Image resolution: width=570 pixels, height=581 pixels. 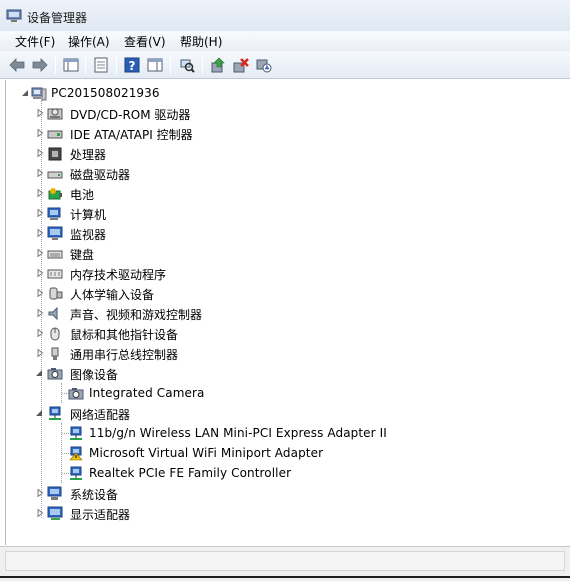 I want to click on menu-file: 文件(F), so click(x=35, y=41).